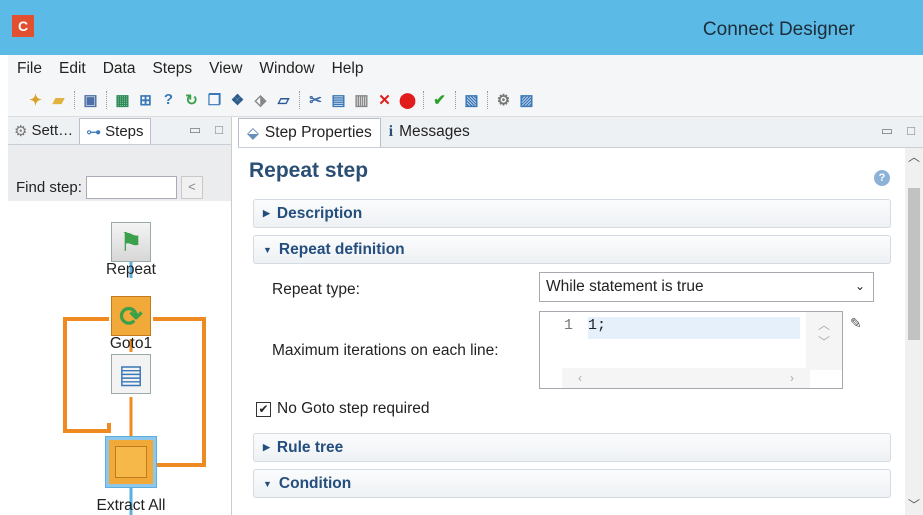  What do you see at coordinates (429, 132) in the screenshot?
I see `tab-messages: i Messages` at bounding box center [429, 132].